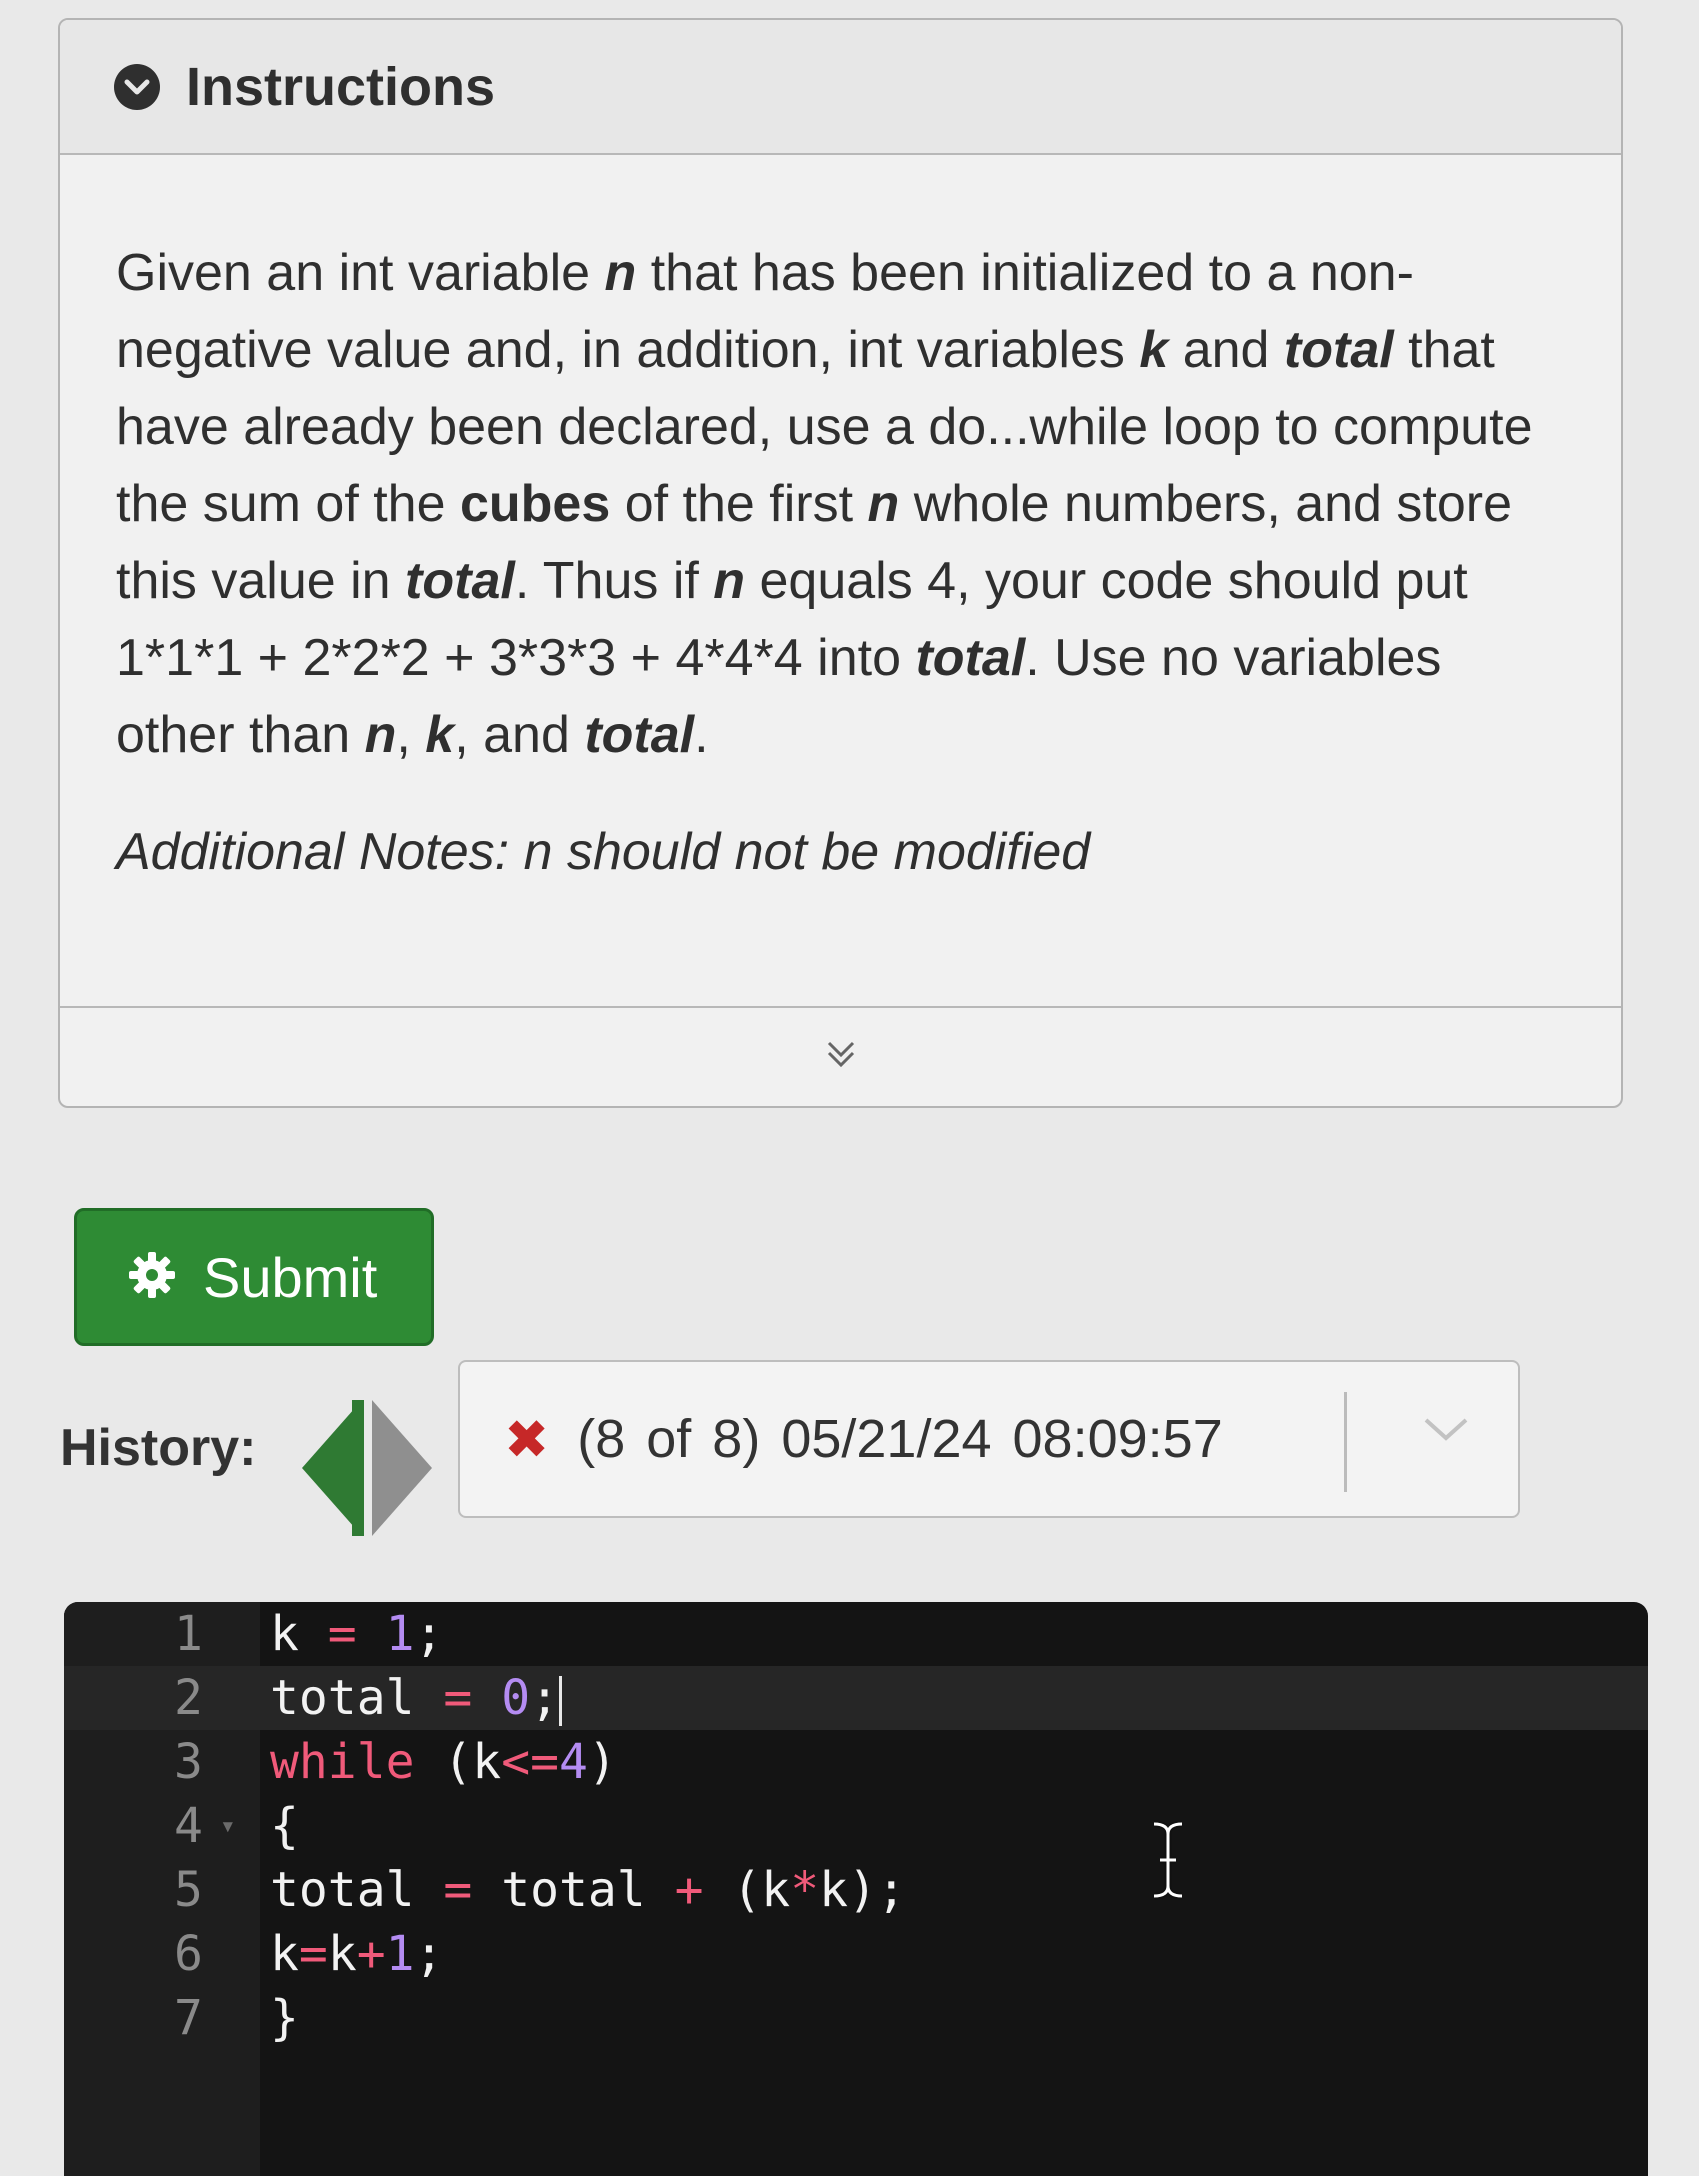  What do you see at coordinates (342, 1762) in the screenshot?
I see `code-token: while` at bounding box center [342, 1762].